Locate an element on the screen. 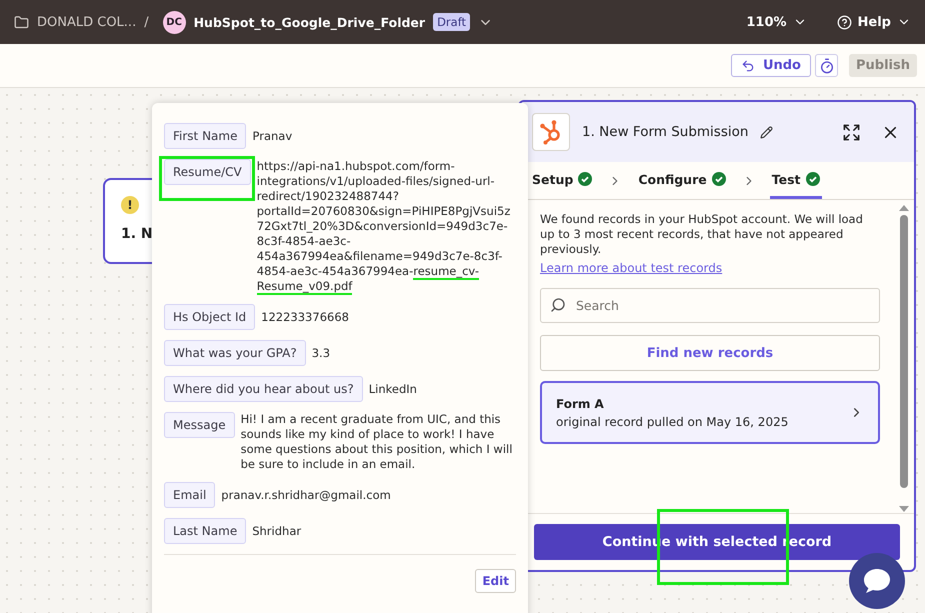 Image resolution: width=925 pixels, height=613 pixels. undo-icon is located at coordinates (747, 65).